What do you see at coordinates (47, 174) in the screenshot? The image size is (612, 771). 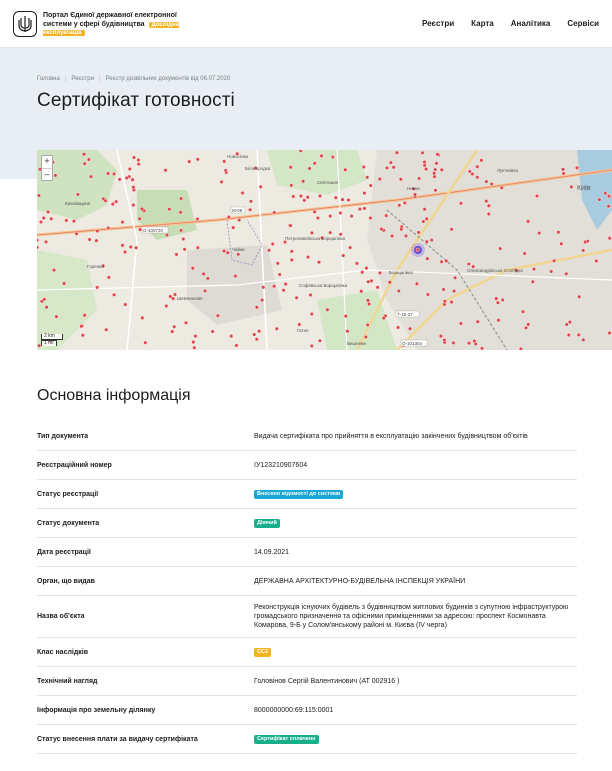 I see `zoom-out-button: –` at bounding box center [47, 174].